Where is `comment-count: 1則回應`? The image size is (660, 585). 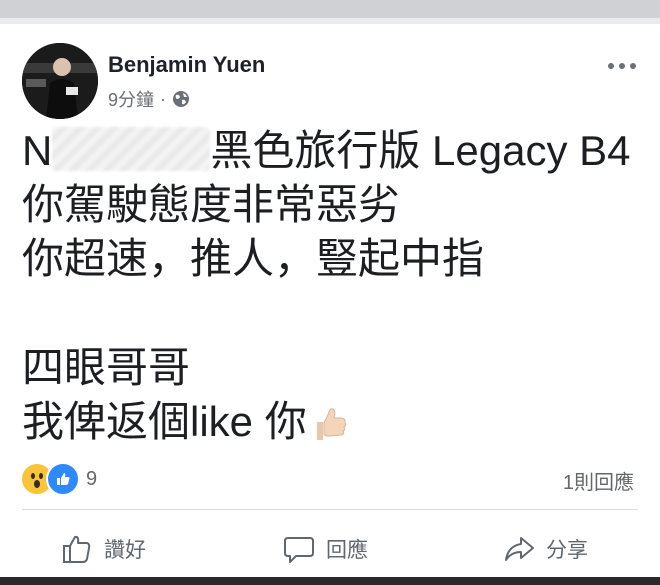 comment-count: 1則回應 is located at coordinates (598, 480).